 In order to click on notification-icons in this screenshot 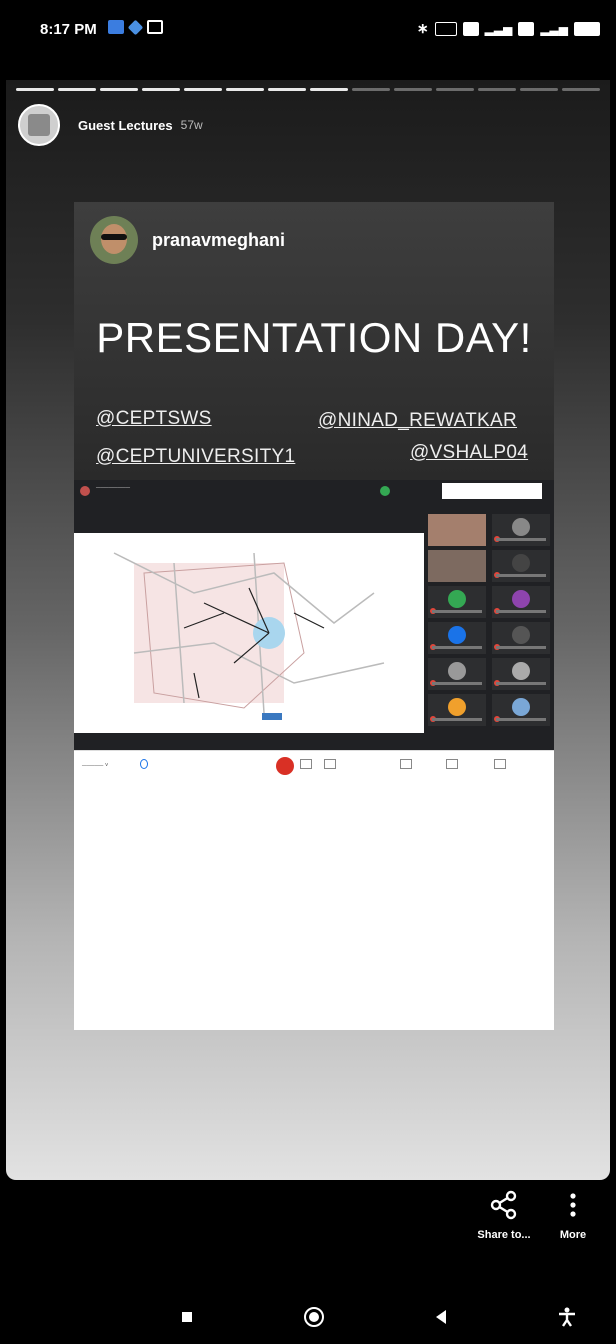, I will do `click(135, 27)`.